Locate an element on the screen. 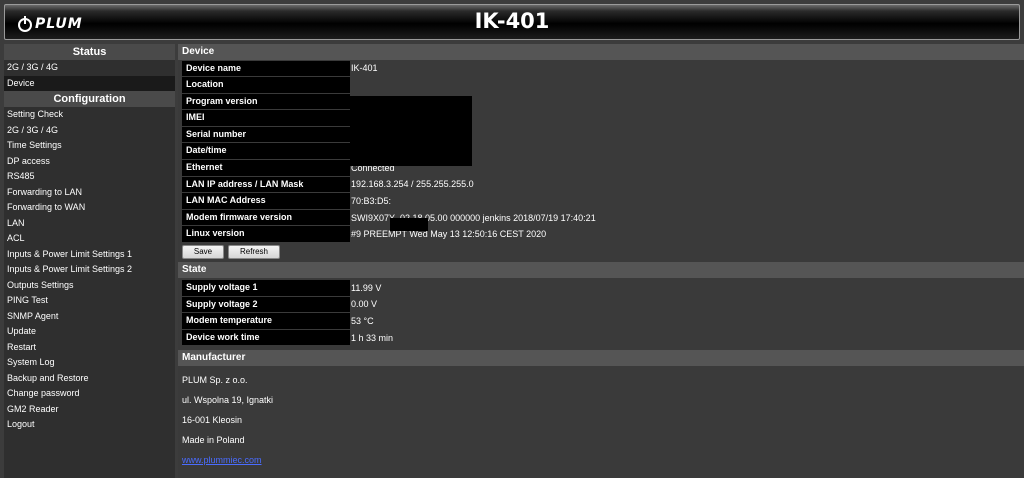 The width and height of the screenshot is (1024, 478). table-row: IMEI is located at coordinates (603, 118).